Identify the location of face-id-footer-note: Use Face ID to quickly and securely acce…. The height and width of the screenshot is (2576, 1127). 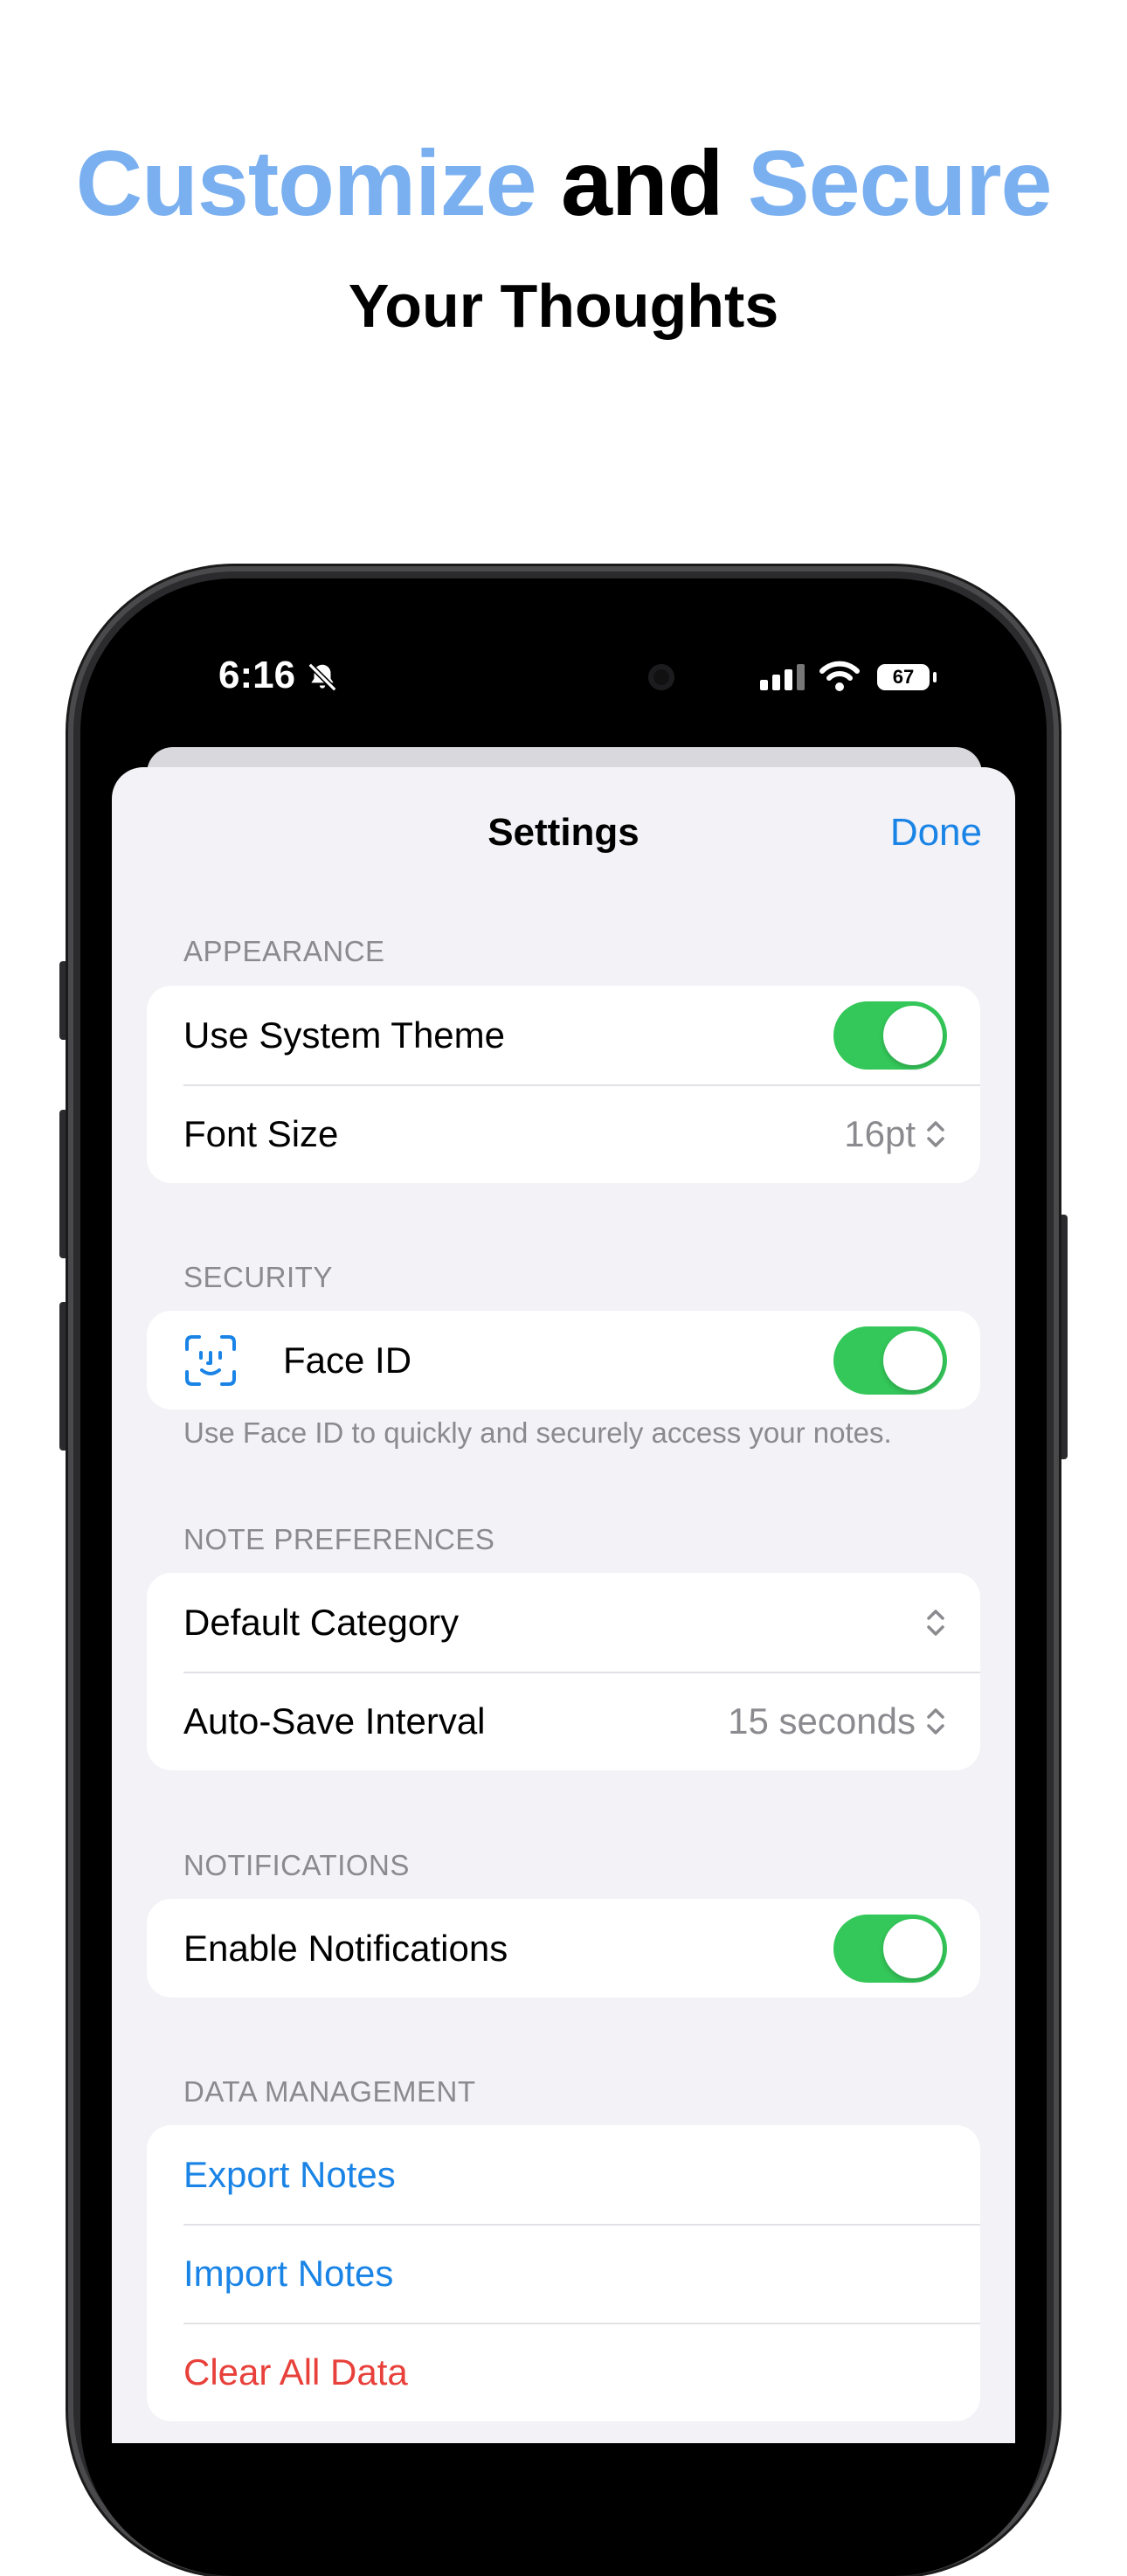
(537, 1432).